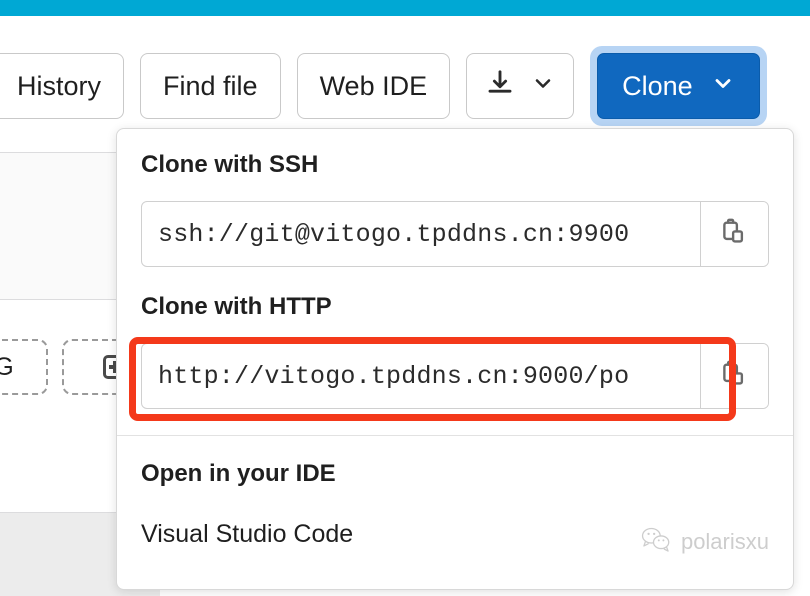 The width and height of the screenshot is (810, 596). What do you see at coordinates (24, 367) in the screenshot?
I see `background-chip-language: NG` at bounding box center [24, 367].